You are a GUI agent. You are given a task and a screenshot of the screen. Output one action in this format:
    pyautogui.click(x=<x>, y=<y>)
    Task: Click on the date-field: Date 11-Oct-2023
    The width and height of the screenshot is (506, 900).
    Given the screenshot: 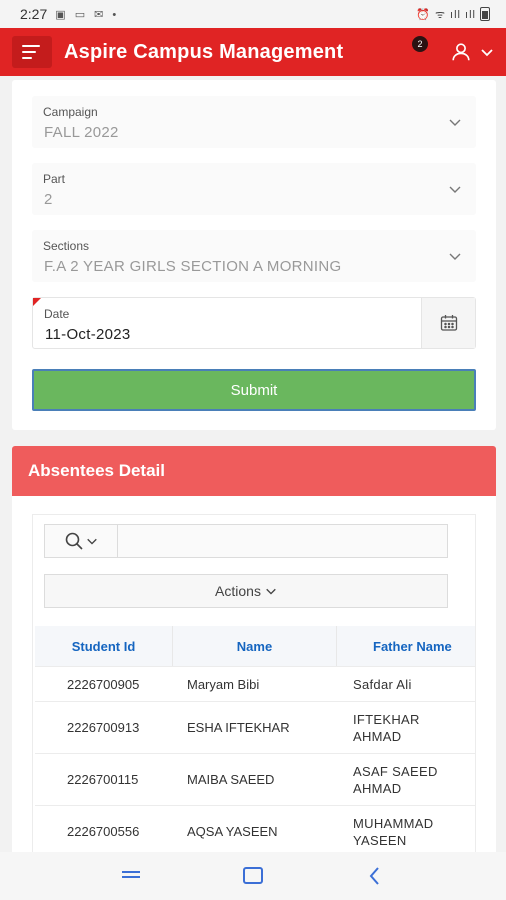 What is the action you would take?
    pyautogui.click(x=254, y=323)
    